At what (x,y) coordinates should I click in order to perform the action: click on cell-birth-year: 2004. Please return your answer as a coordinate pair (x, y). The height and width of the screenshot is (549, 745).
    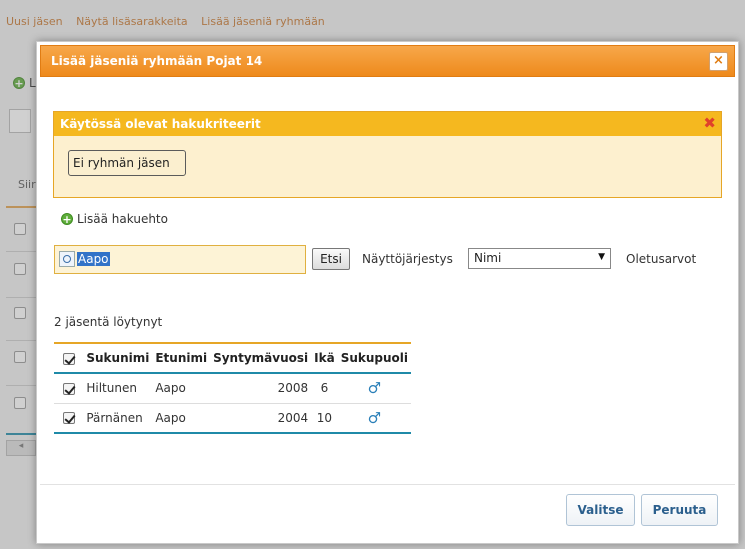
    Looking at the image, I should click on (261, 418).